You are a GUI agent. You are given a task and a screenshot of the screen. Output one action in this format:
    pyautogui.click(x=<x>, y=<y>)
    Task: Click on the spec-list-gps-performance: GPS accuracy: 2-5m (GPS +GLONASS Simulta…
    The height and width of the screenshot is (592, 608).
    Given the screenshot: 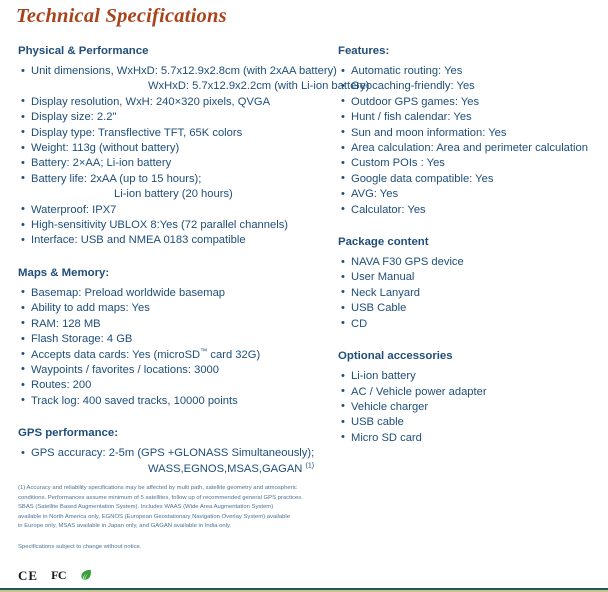 What is the action you would take?
    pyautogui.click(x=174, y=461)
    